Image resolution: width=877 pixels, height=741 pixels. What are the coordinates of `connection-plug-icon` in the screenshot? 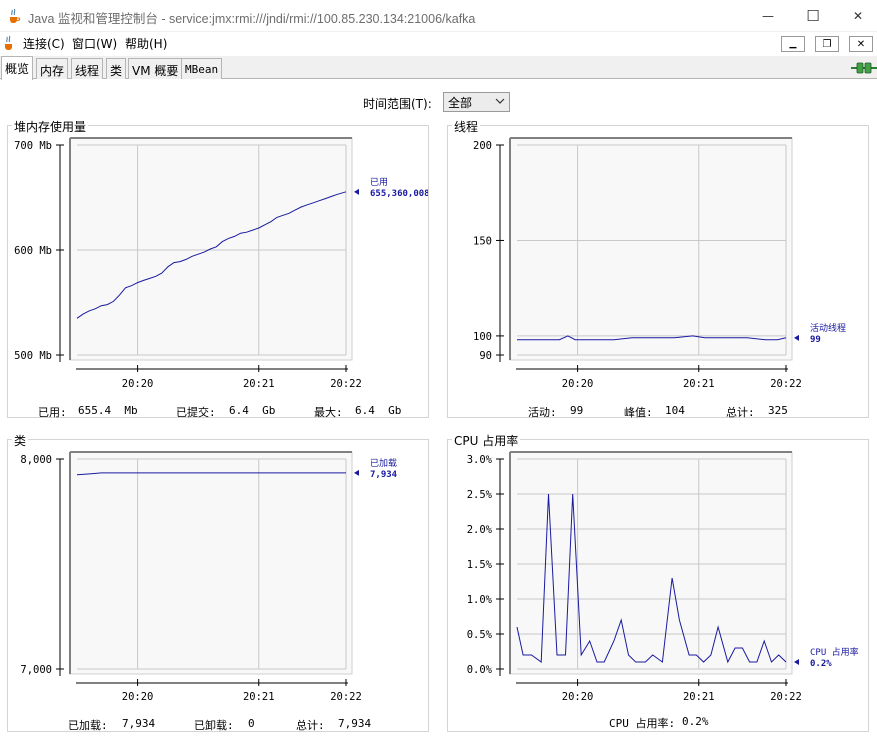 It's located at (864, 68).